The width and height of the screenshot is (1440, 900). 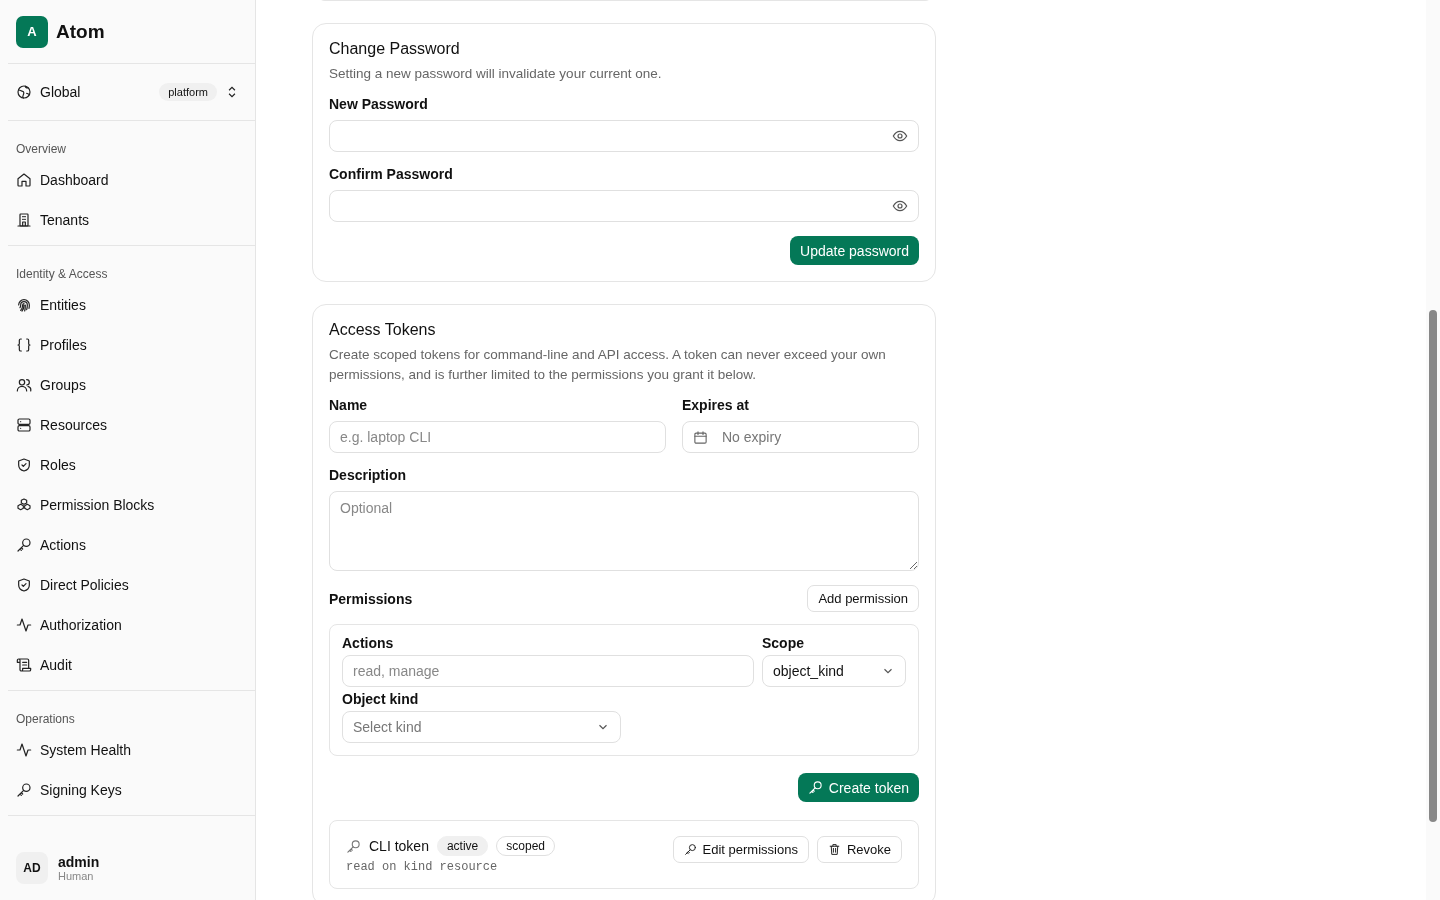 I want to click on nav-item: Permission Blocks, so click(x=131, y=505).